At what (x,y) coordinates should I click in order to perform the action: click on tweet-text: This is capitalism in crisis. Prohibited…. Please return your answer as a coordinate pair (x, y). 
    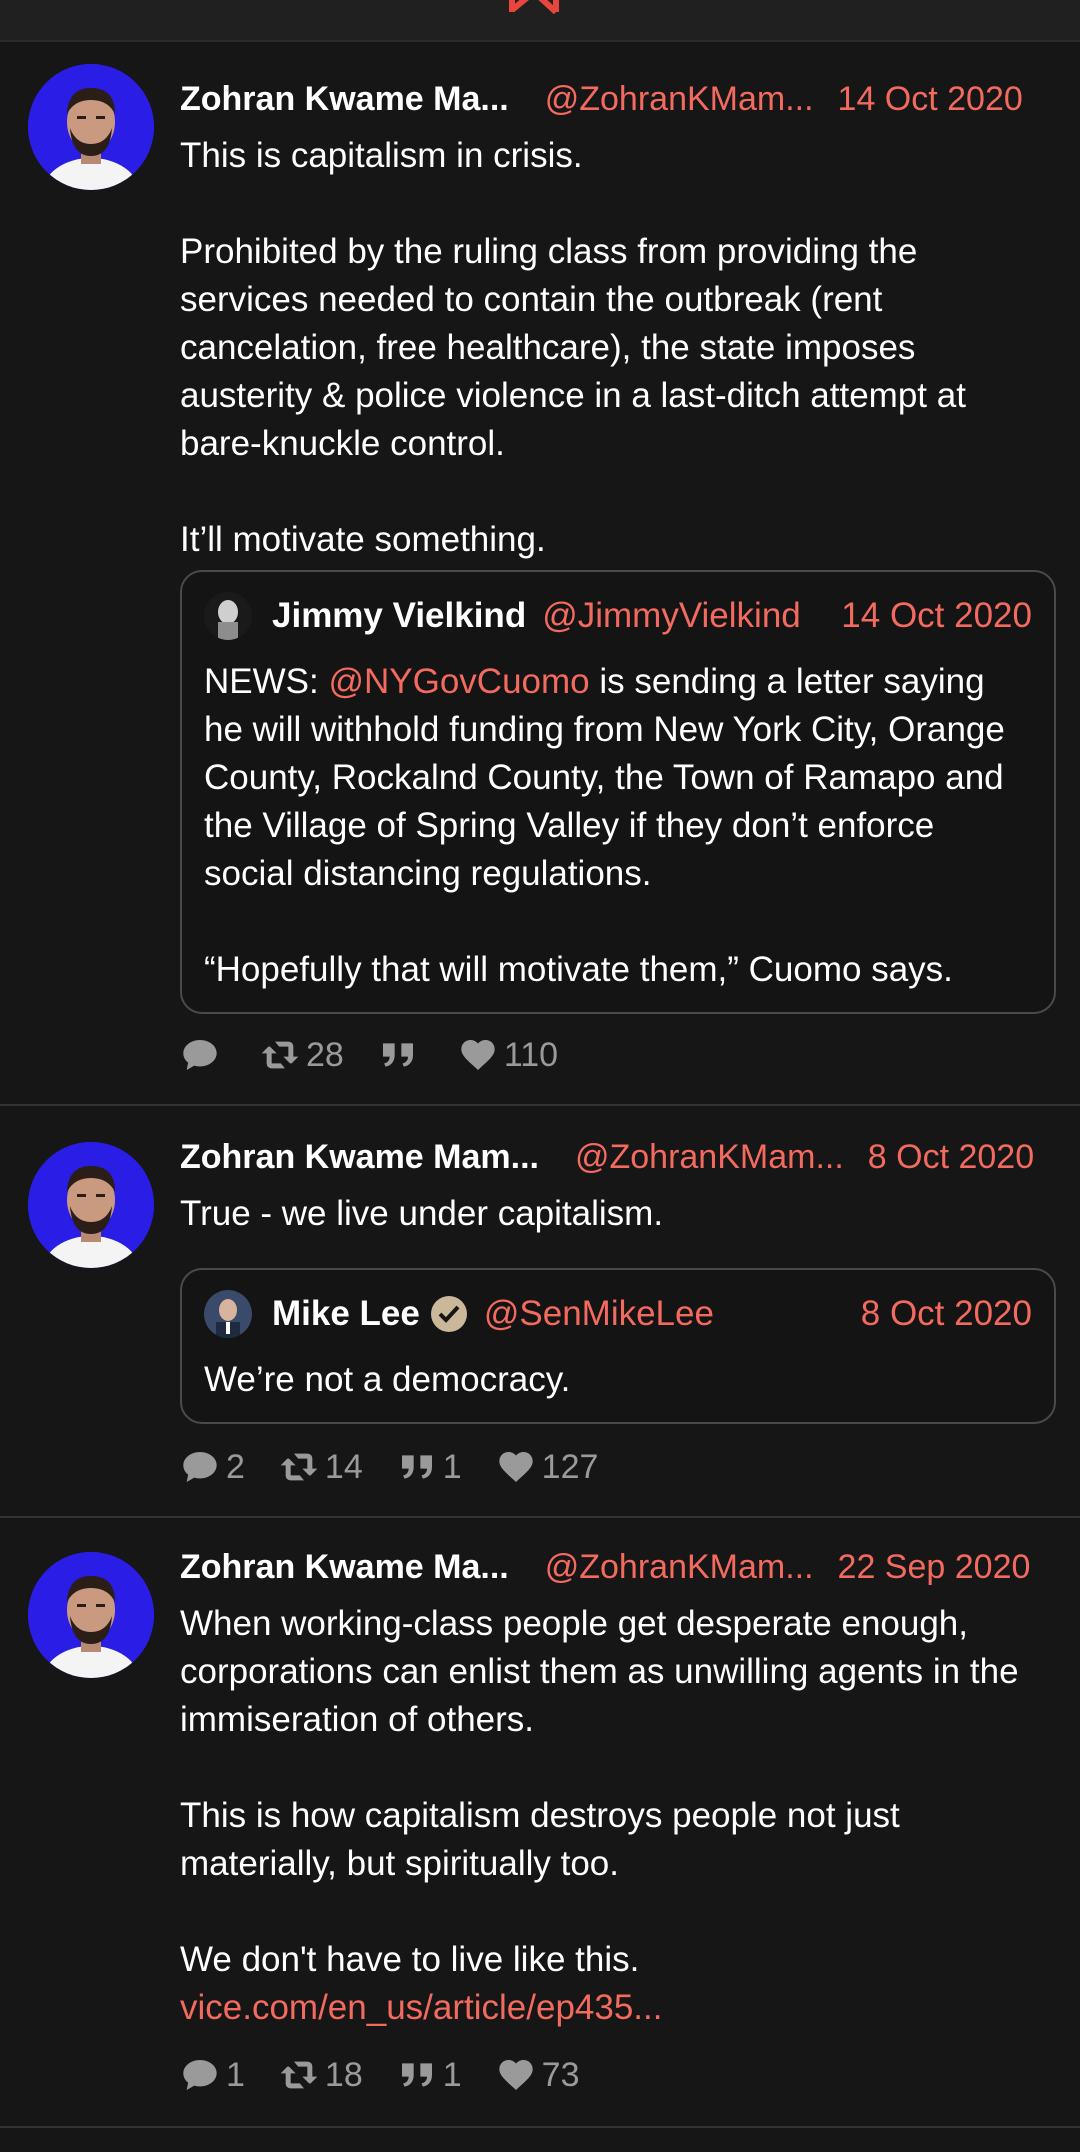
    Looking at the image, I should click on (573, 347).